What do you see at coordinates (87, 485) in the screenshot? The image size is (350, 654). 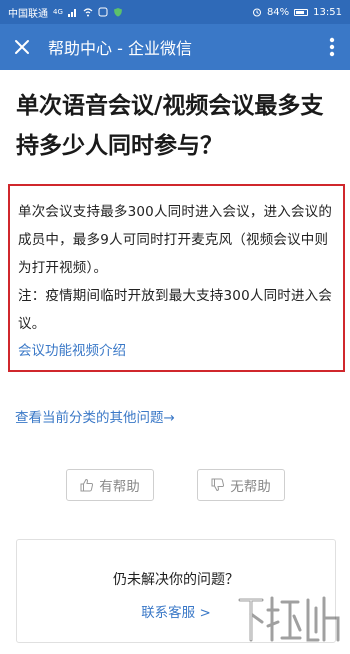 I see `thumbs-up-icon` at bounding box center [87, 485].